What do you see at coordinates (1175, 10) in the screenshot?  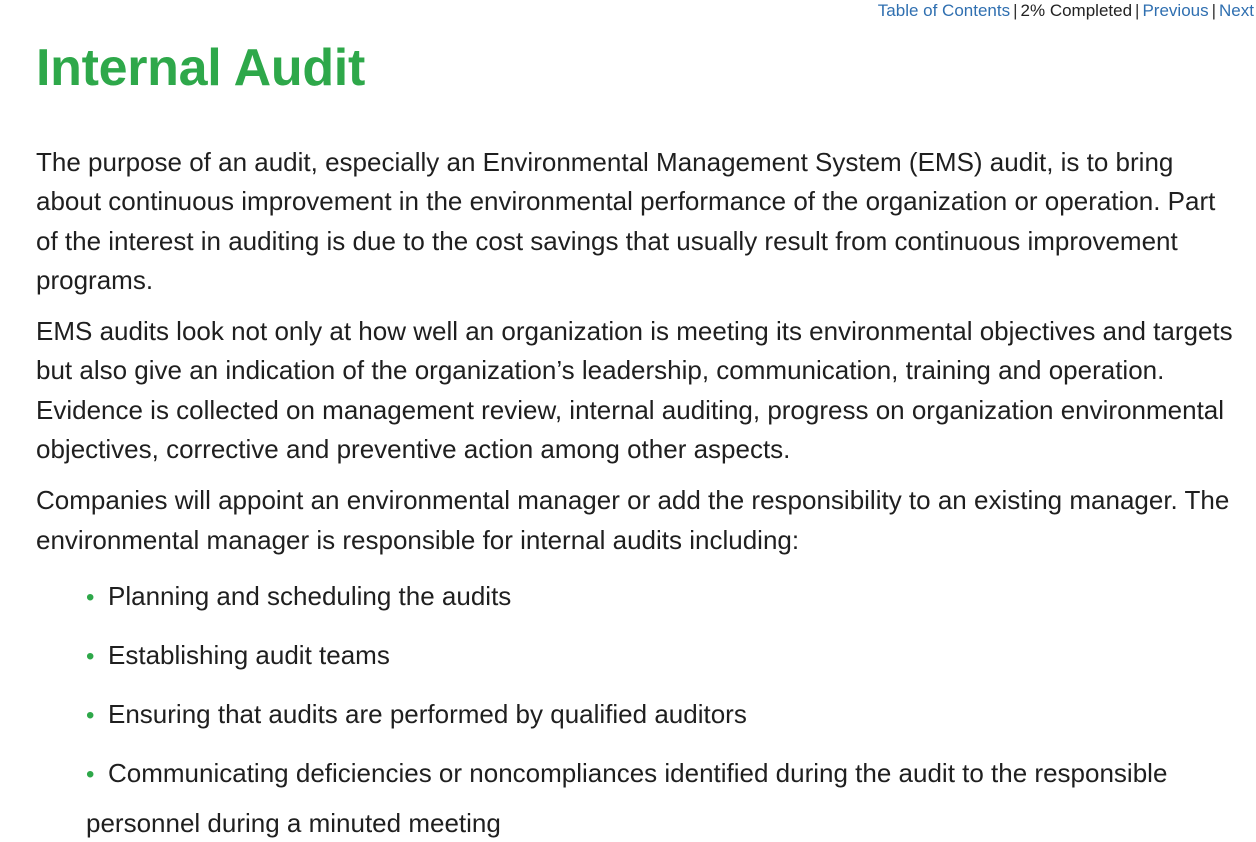 I see `previous-link: Previous` at bounding box center [1175, 10].